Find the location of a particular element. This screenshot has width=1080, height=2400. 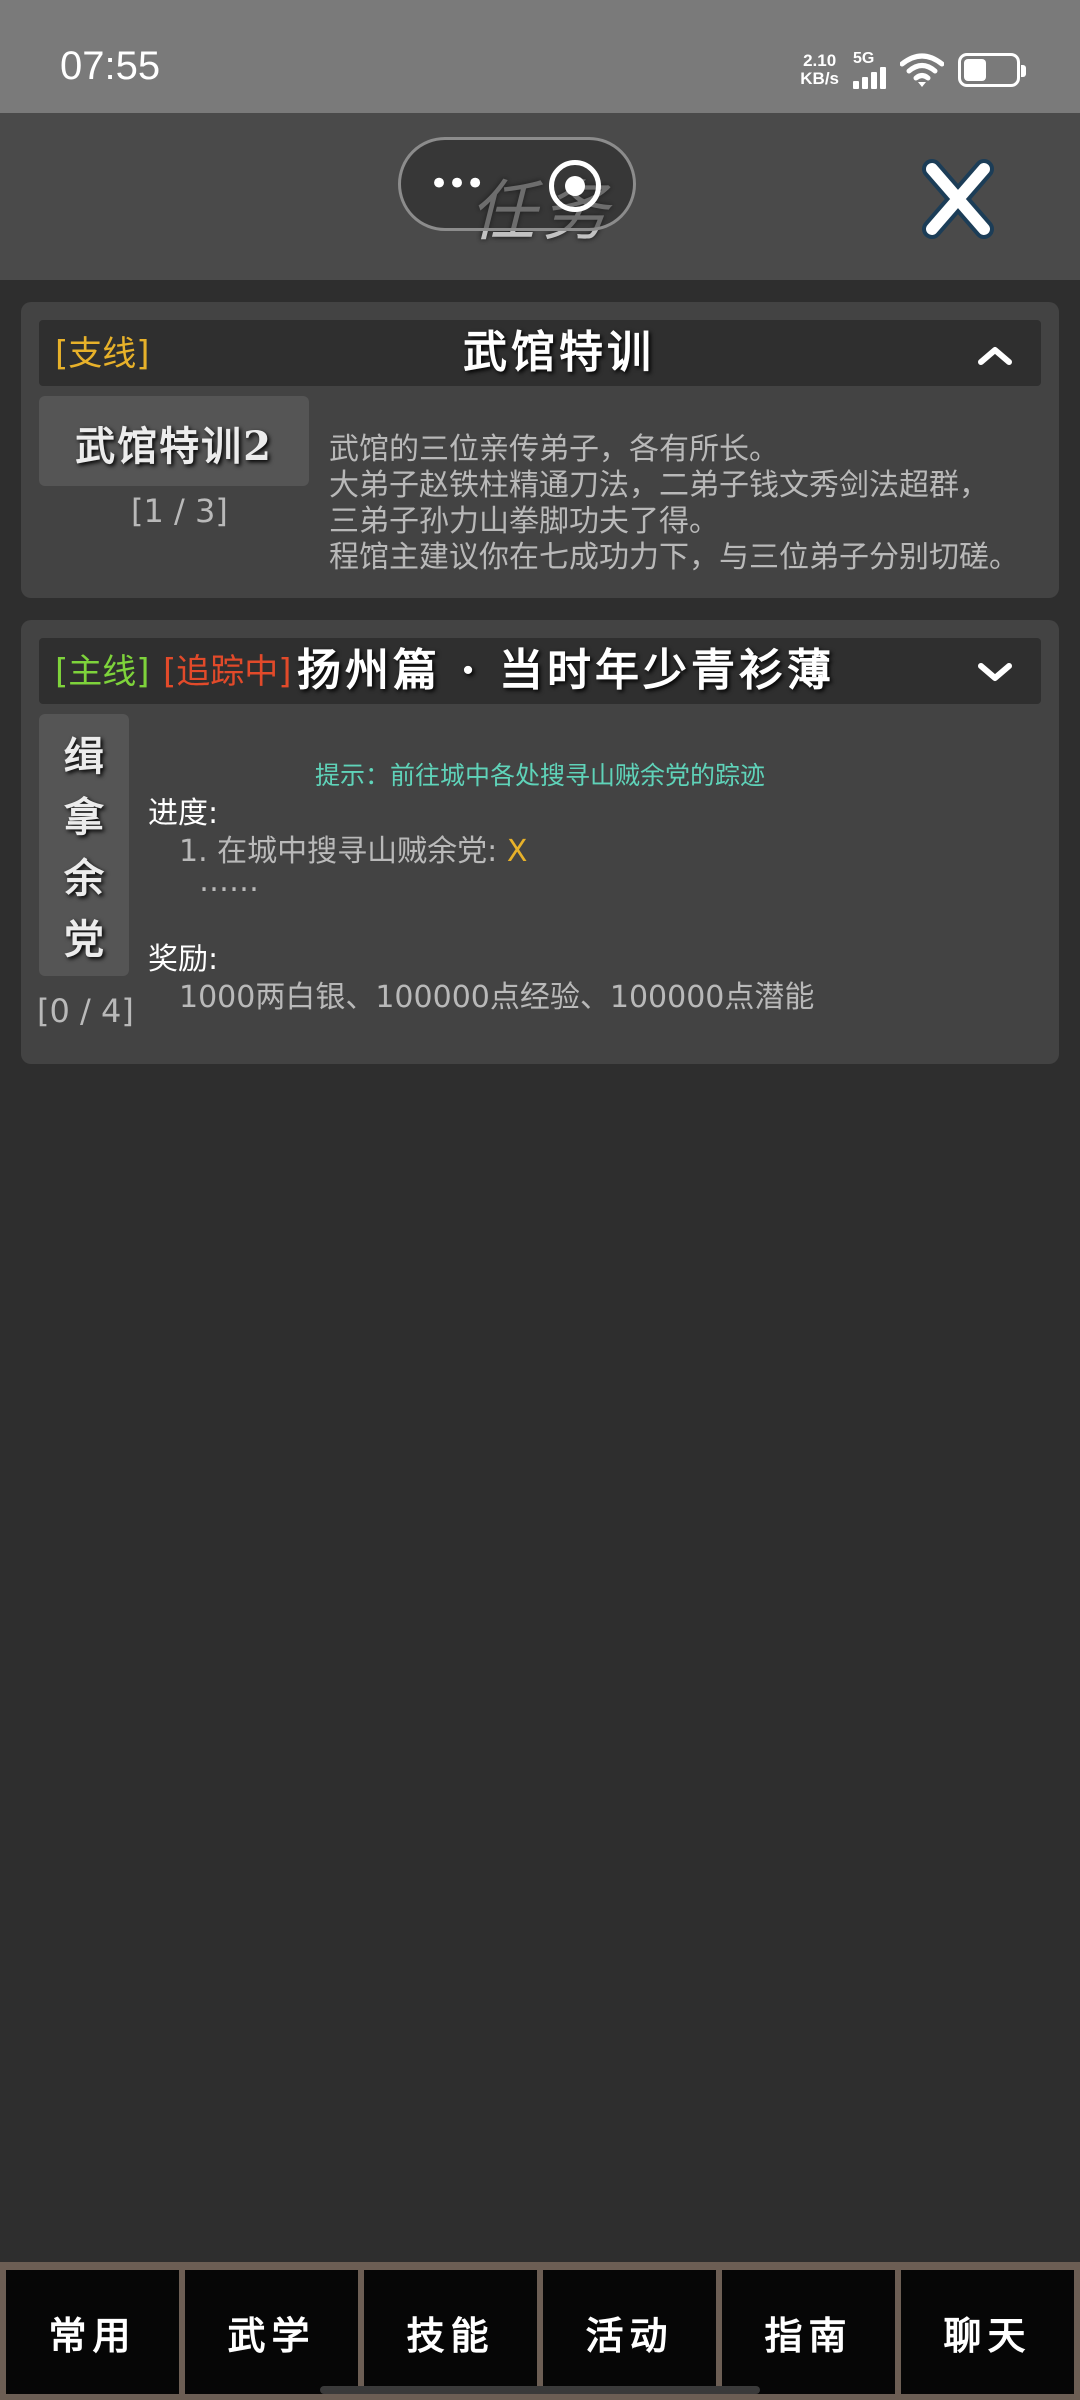

header: 任务 ••• is located at coordinates (540, 196).